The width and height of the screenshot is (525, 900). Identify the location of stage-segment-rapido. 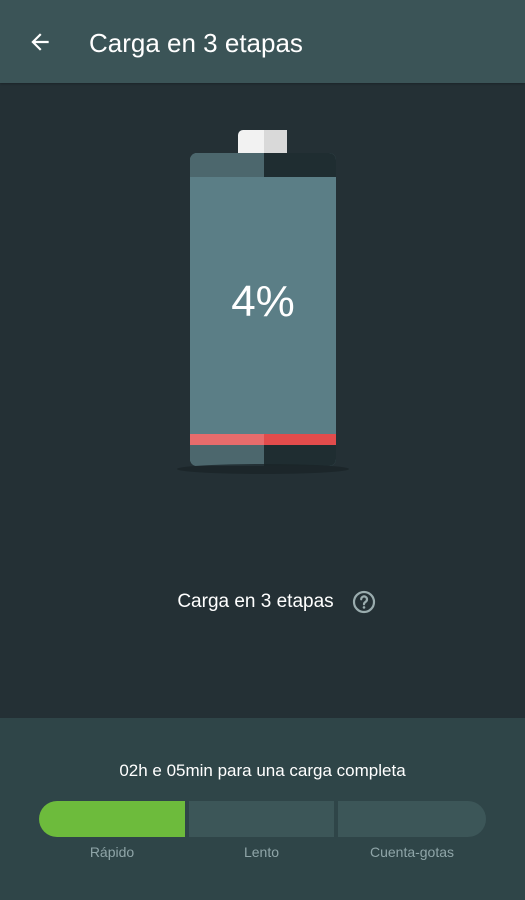
(112, 819).